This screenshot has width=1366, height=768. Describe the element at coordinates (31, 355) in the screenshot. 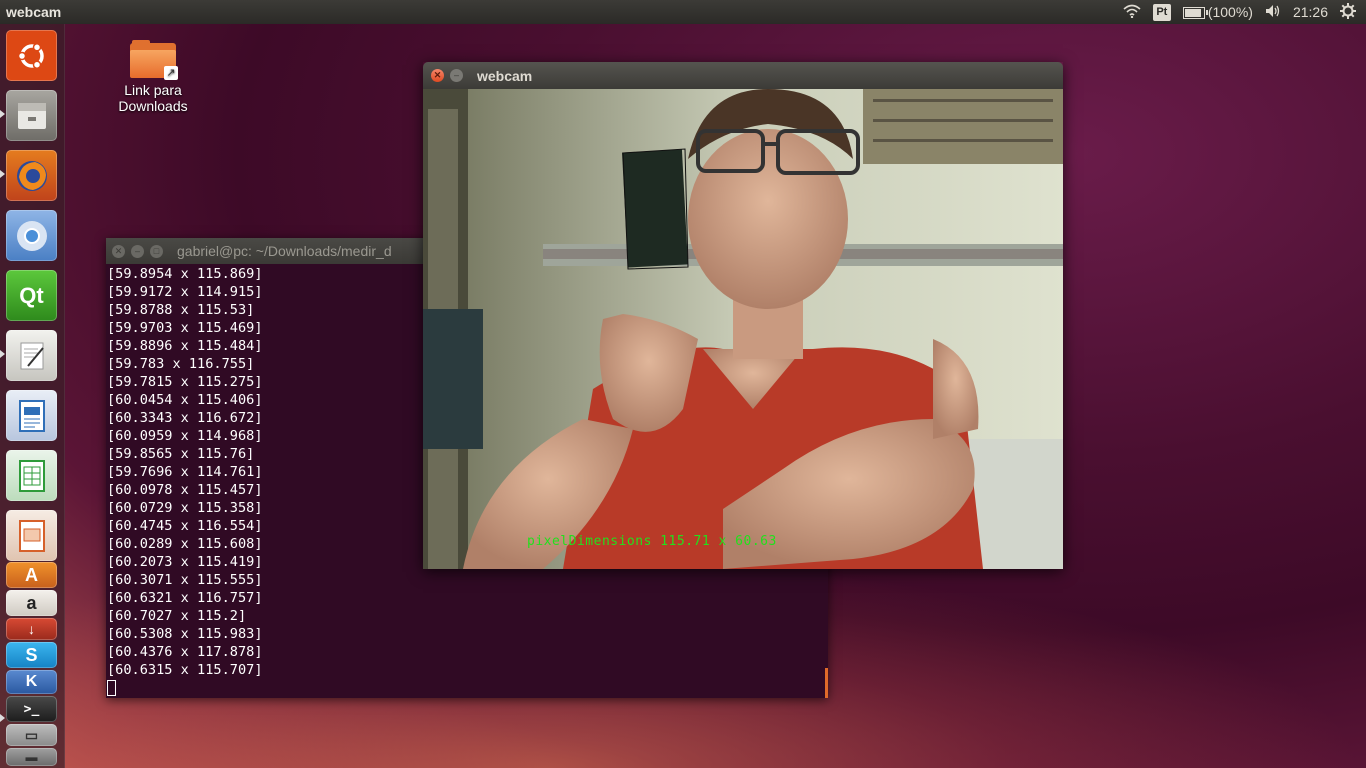

I see `text-editor-icon` at that location.